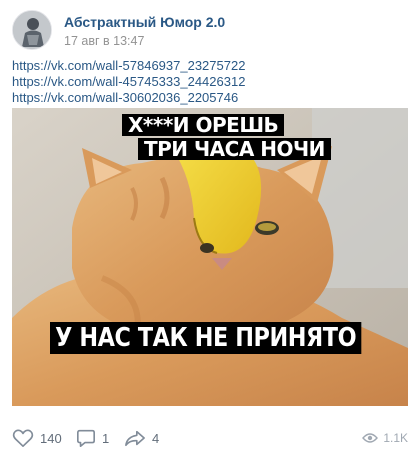 The height and width of the screenshot is (459, 420). Describe the element at coordinates (104, 41) in the screenshot. I see `post-date: 17 авг в 13:47` at that location.